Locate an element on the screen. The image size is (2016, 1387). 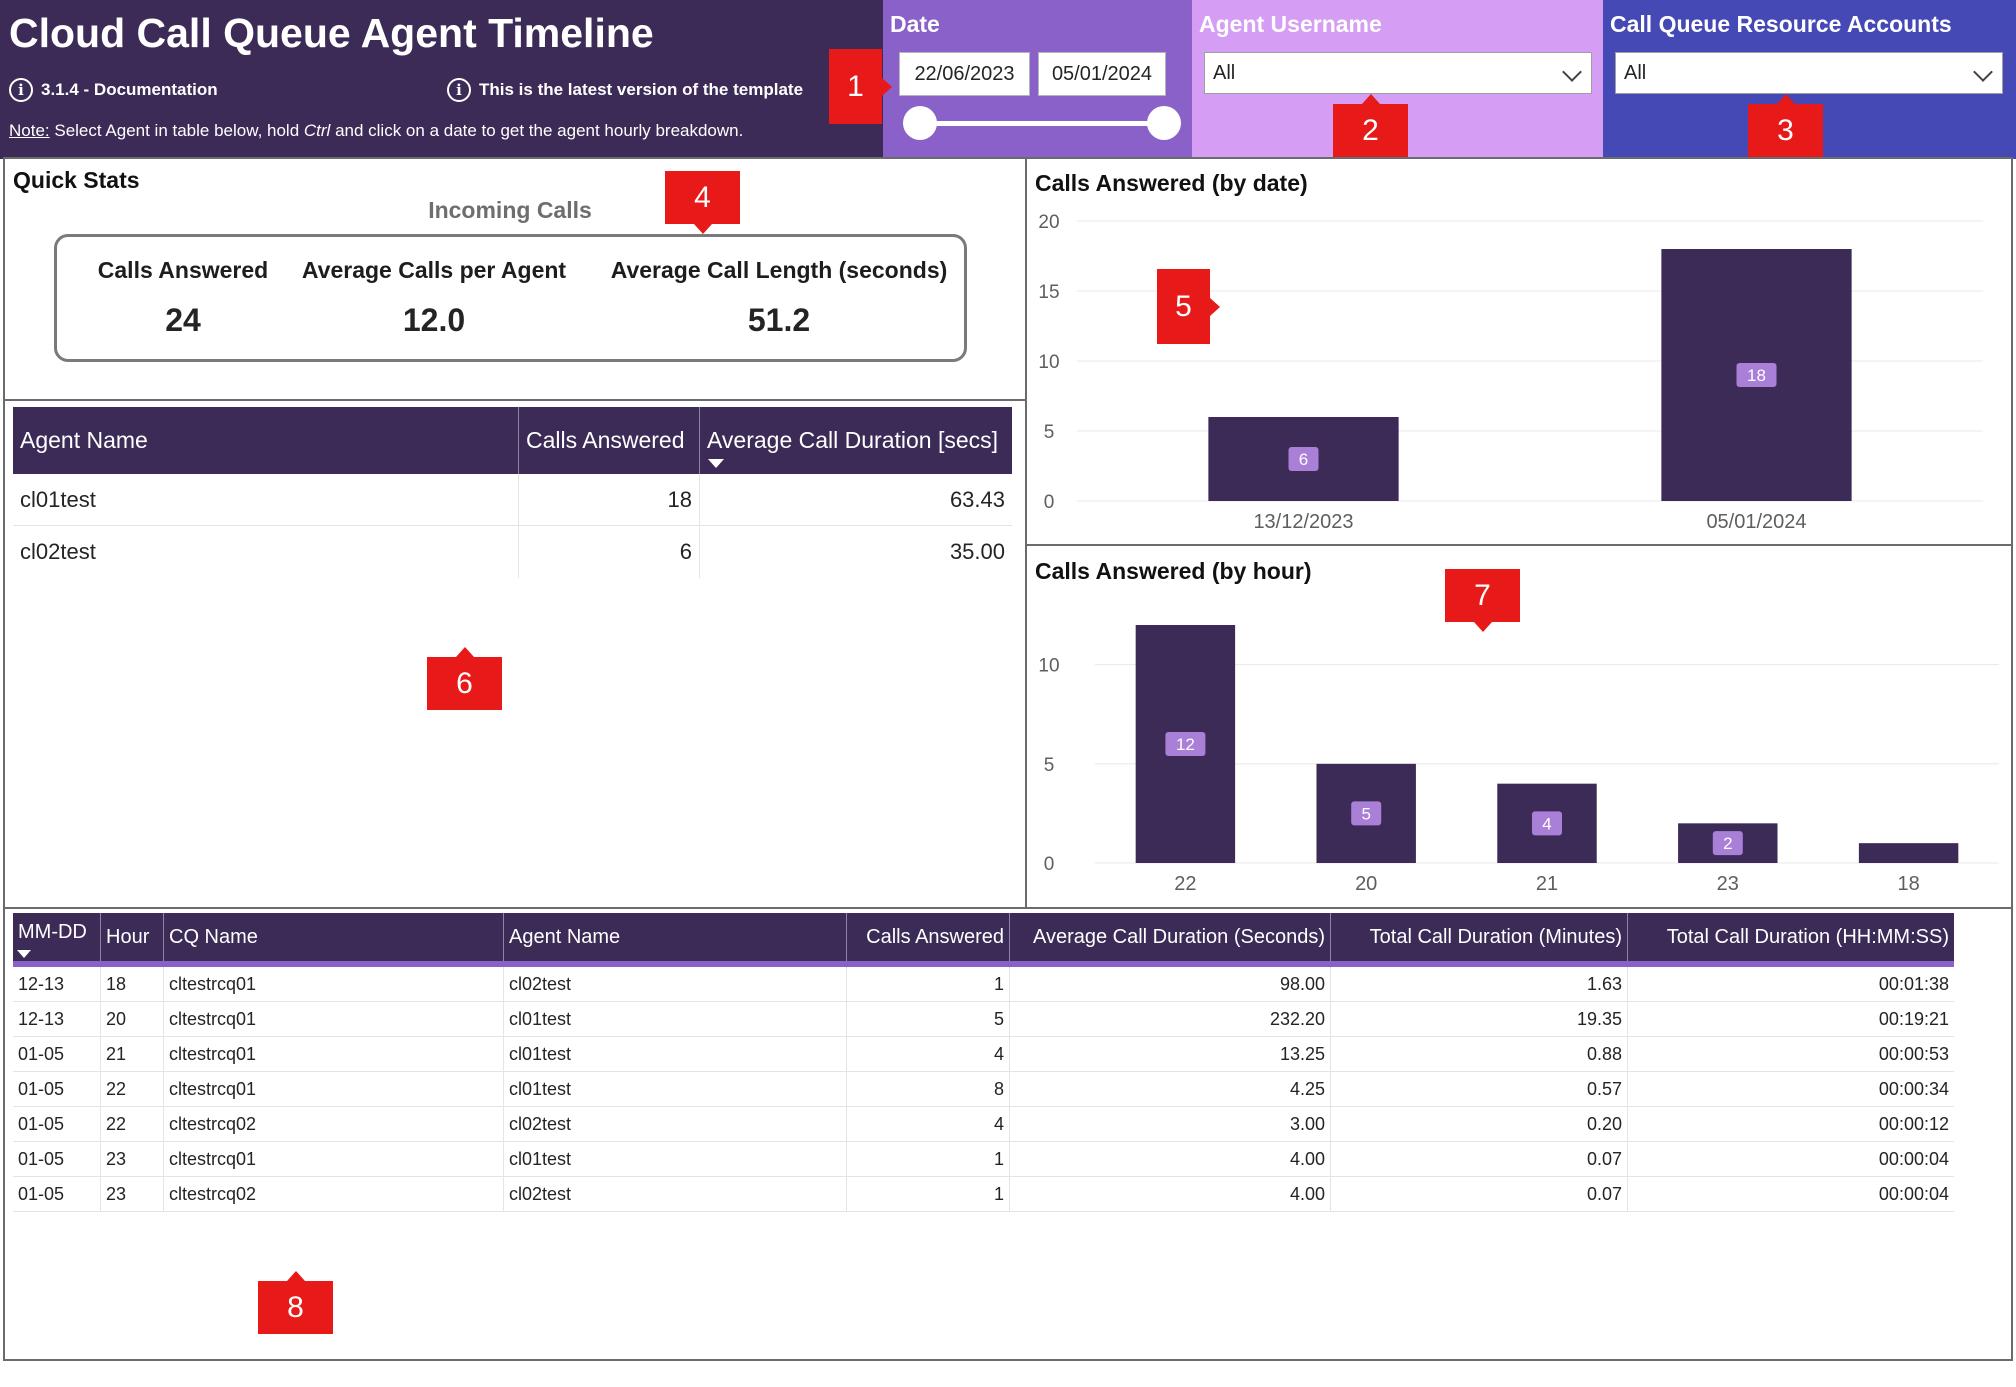
kpi-value: 51.2 is located at coordinates (779, 320).